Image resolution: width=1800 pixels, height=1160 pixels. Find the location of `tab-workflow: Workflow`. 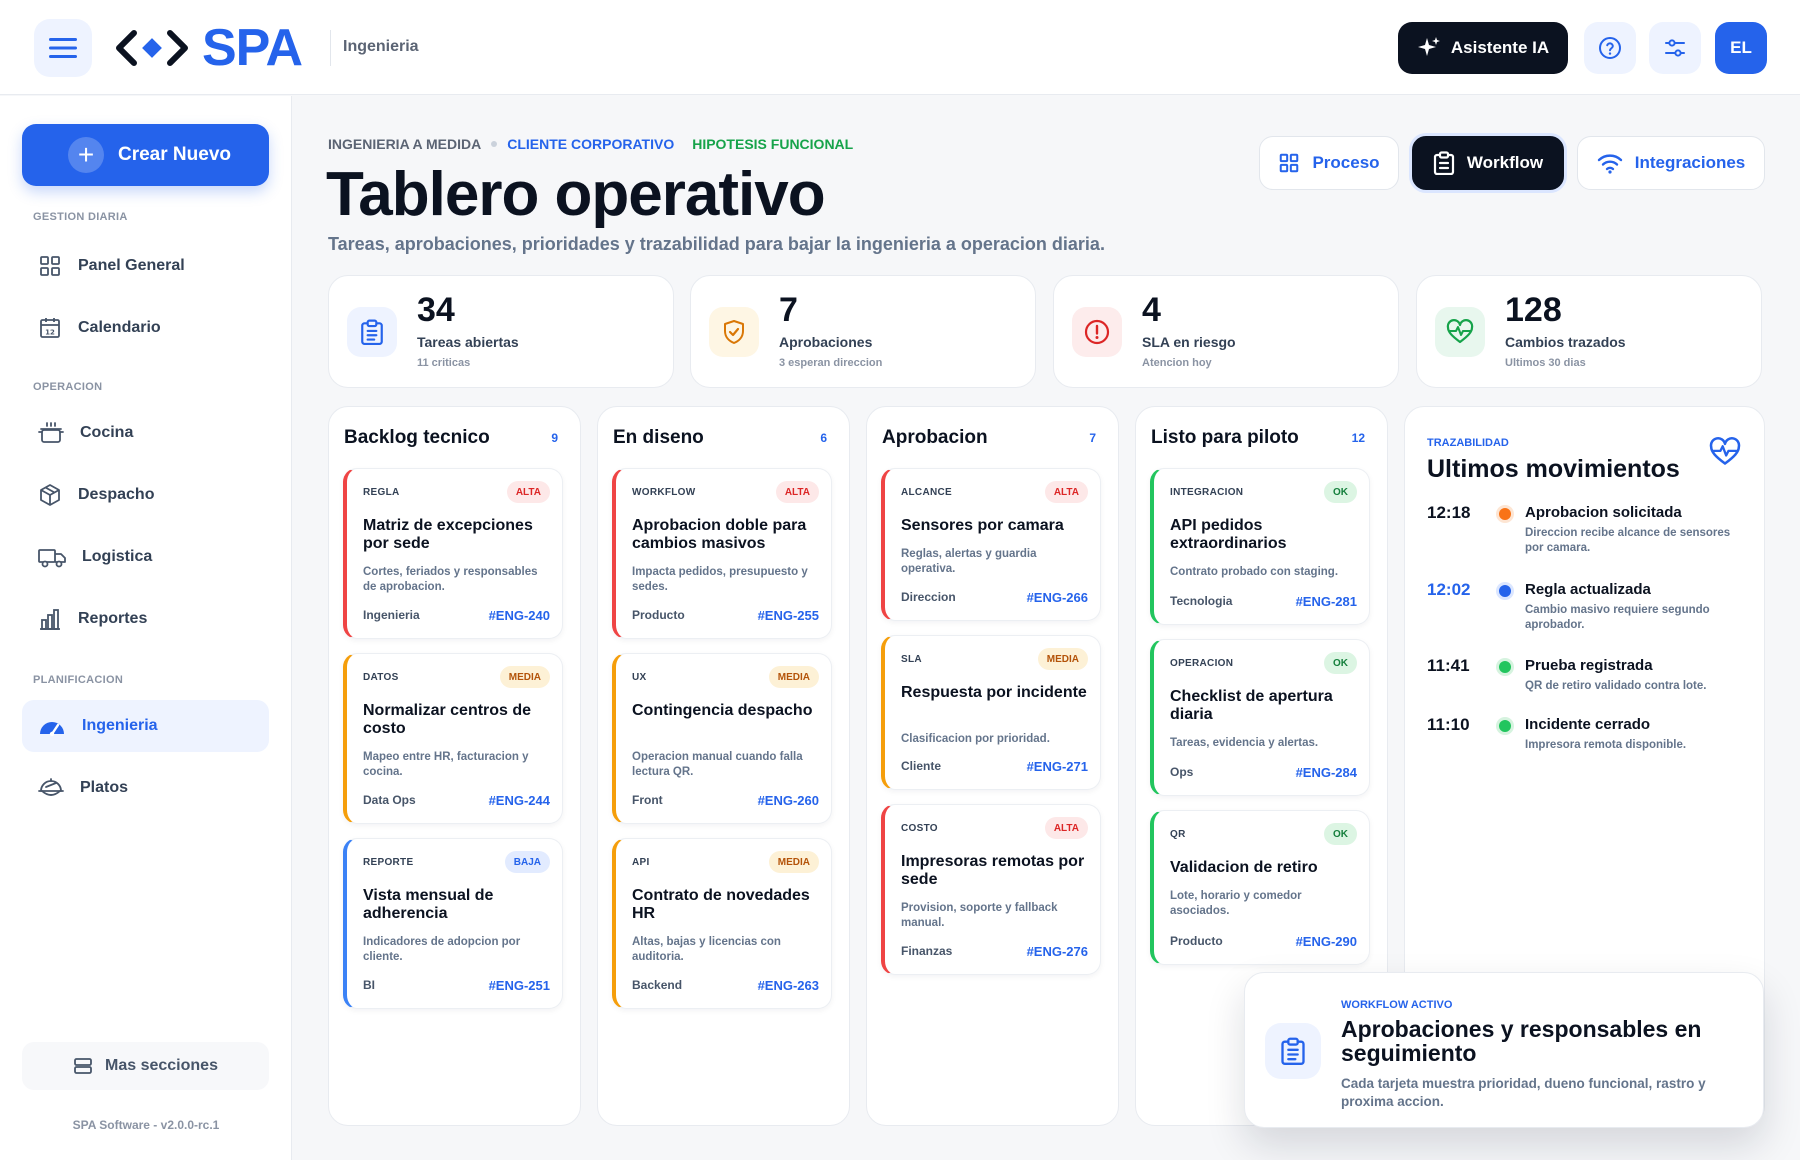

tab-workflow: Workflow is located at coordinates (1488, 163).